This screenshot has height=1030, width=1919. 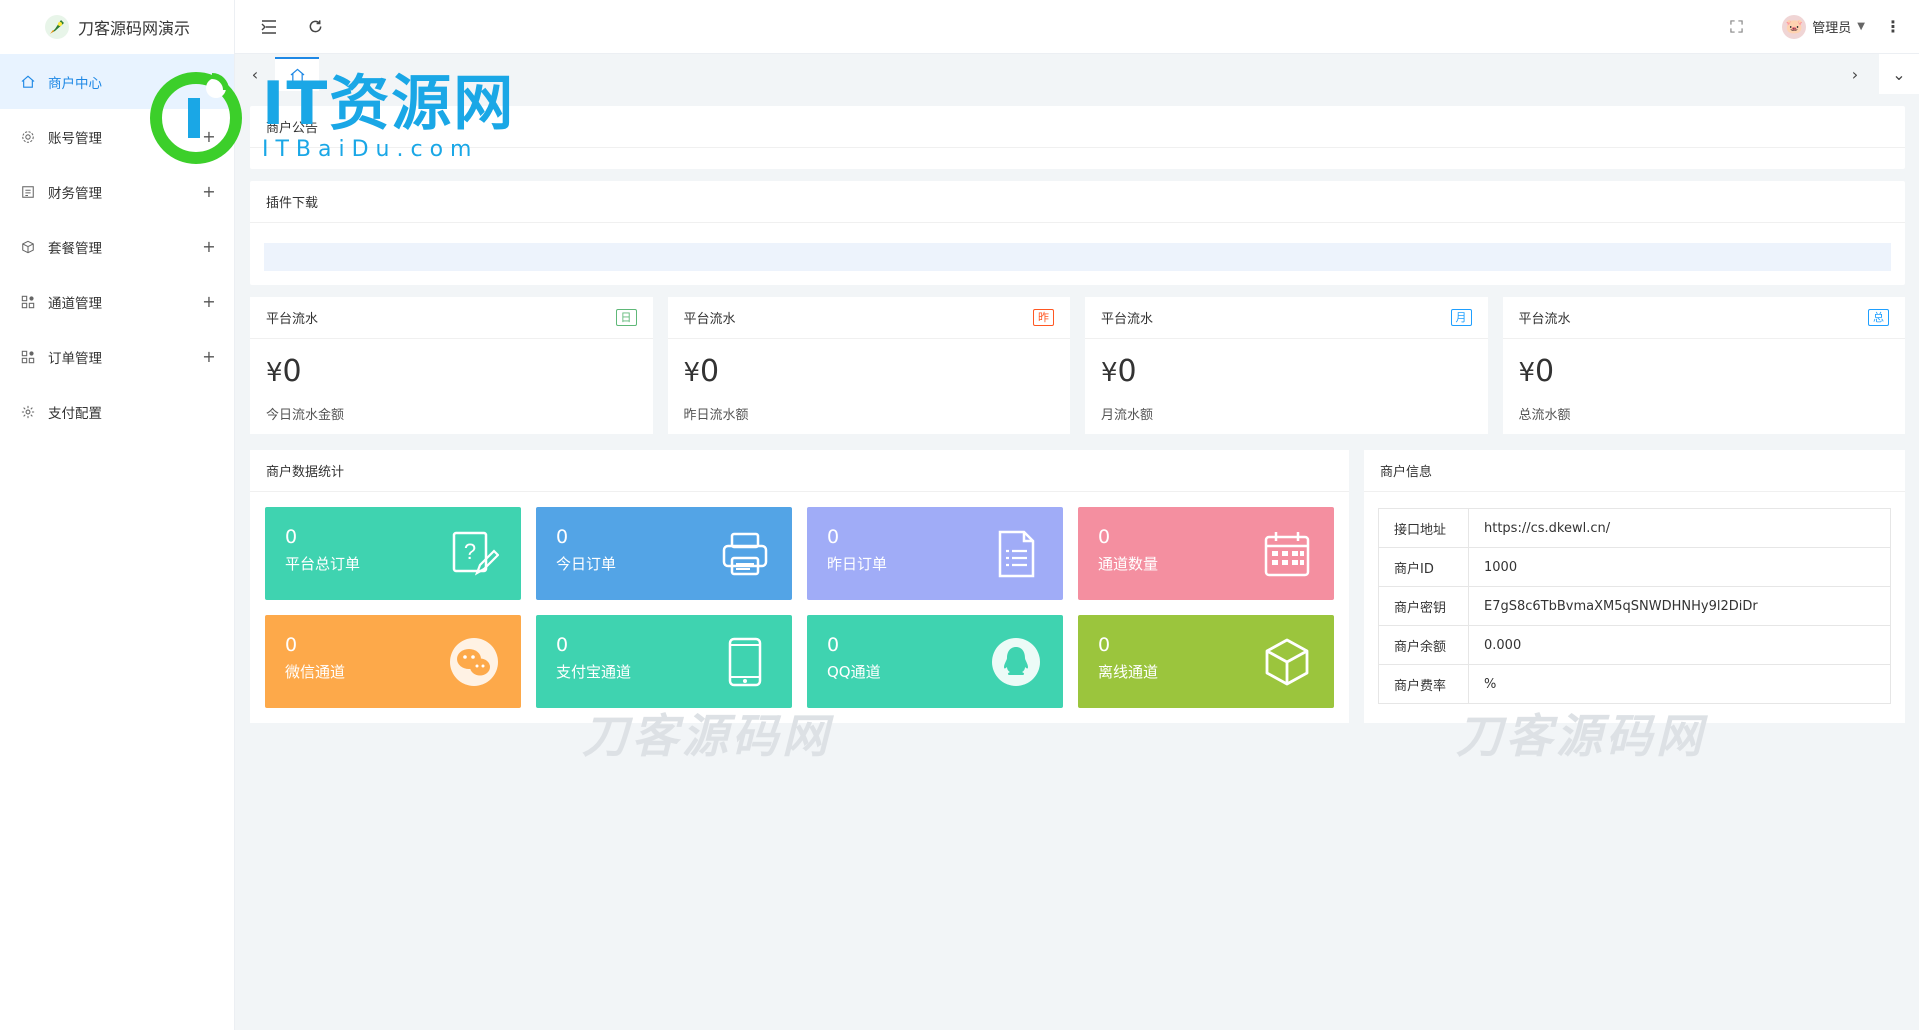 I want to click on info-row-merchant-id: 商户ID 1000, so click(x=1634, y=567).